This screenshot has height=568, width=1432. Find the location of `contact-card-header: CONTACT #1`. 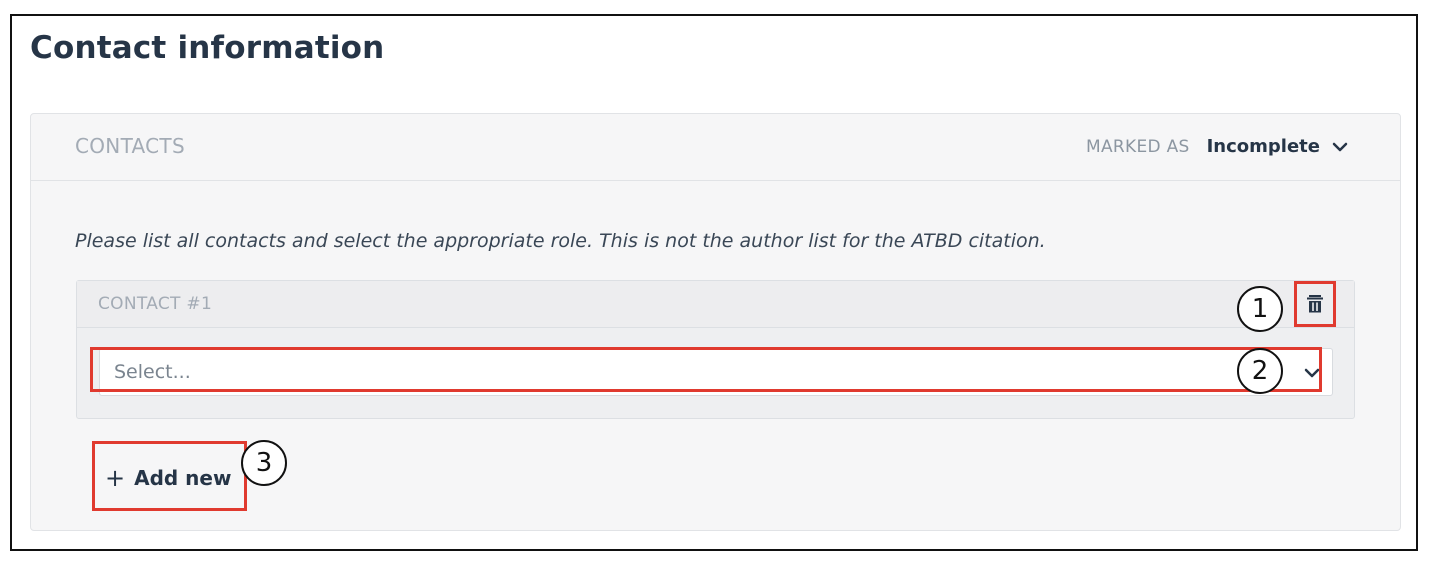

contact-card-header: CONTACT #1 is located at coordinates (715, 304).